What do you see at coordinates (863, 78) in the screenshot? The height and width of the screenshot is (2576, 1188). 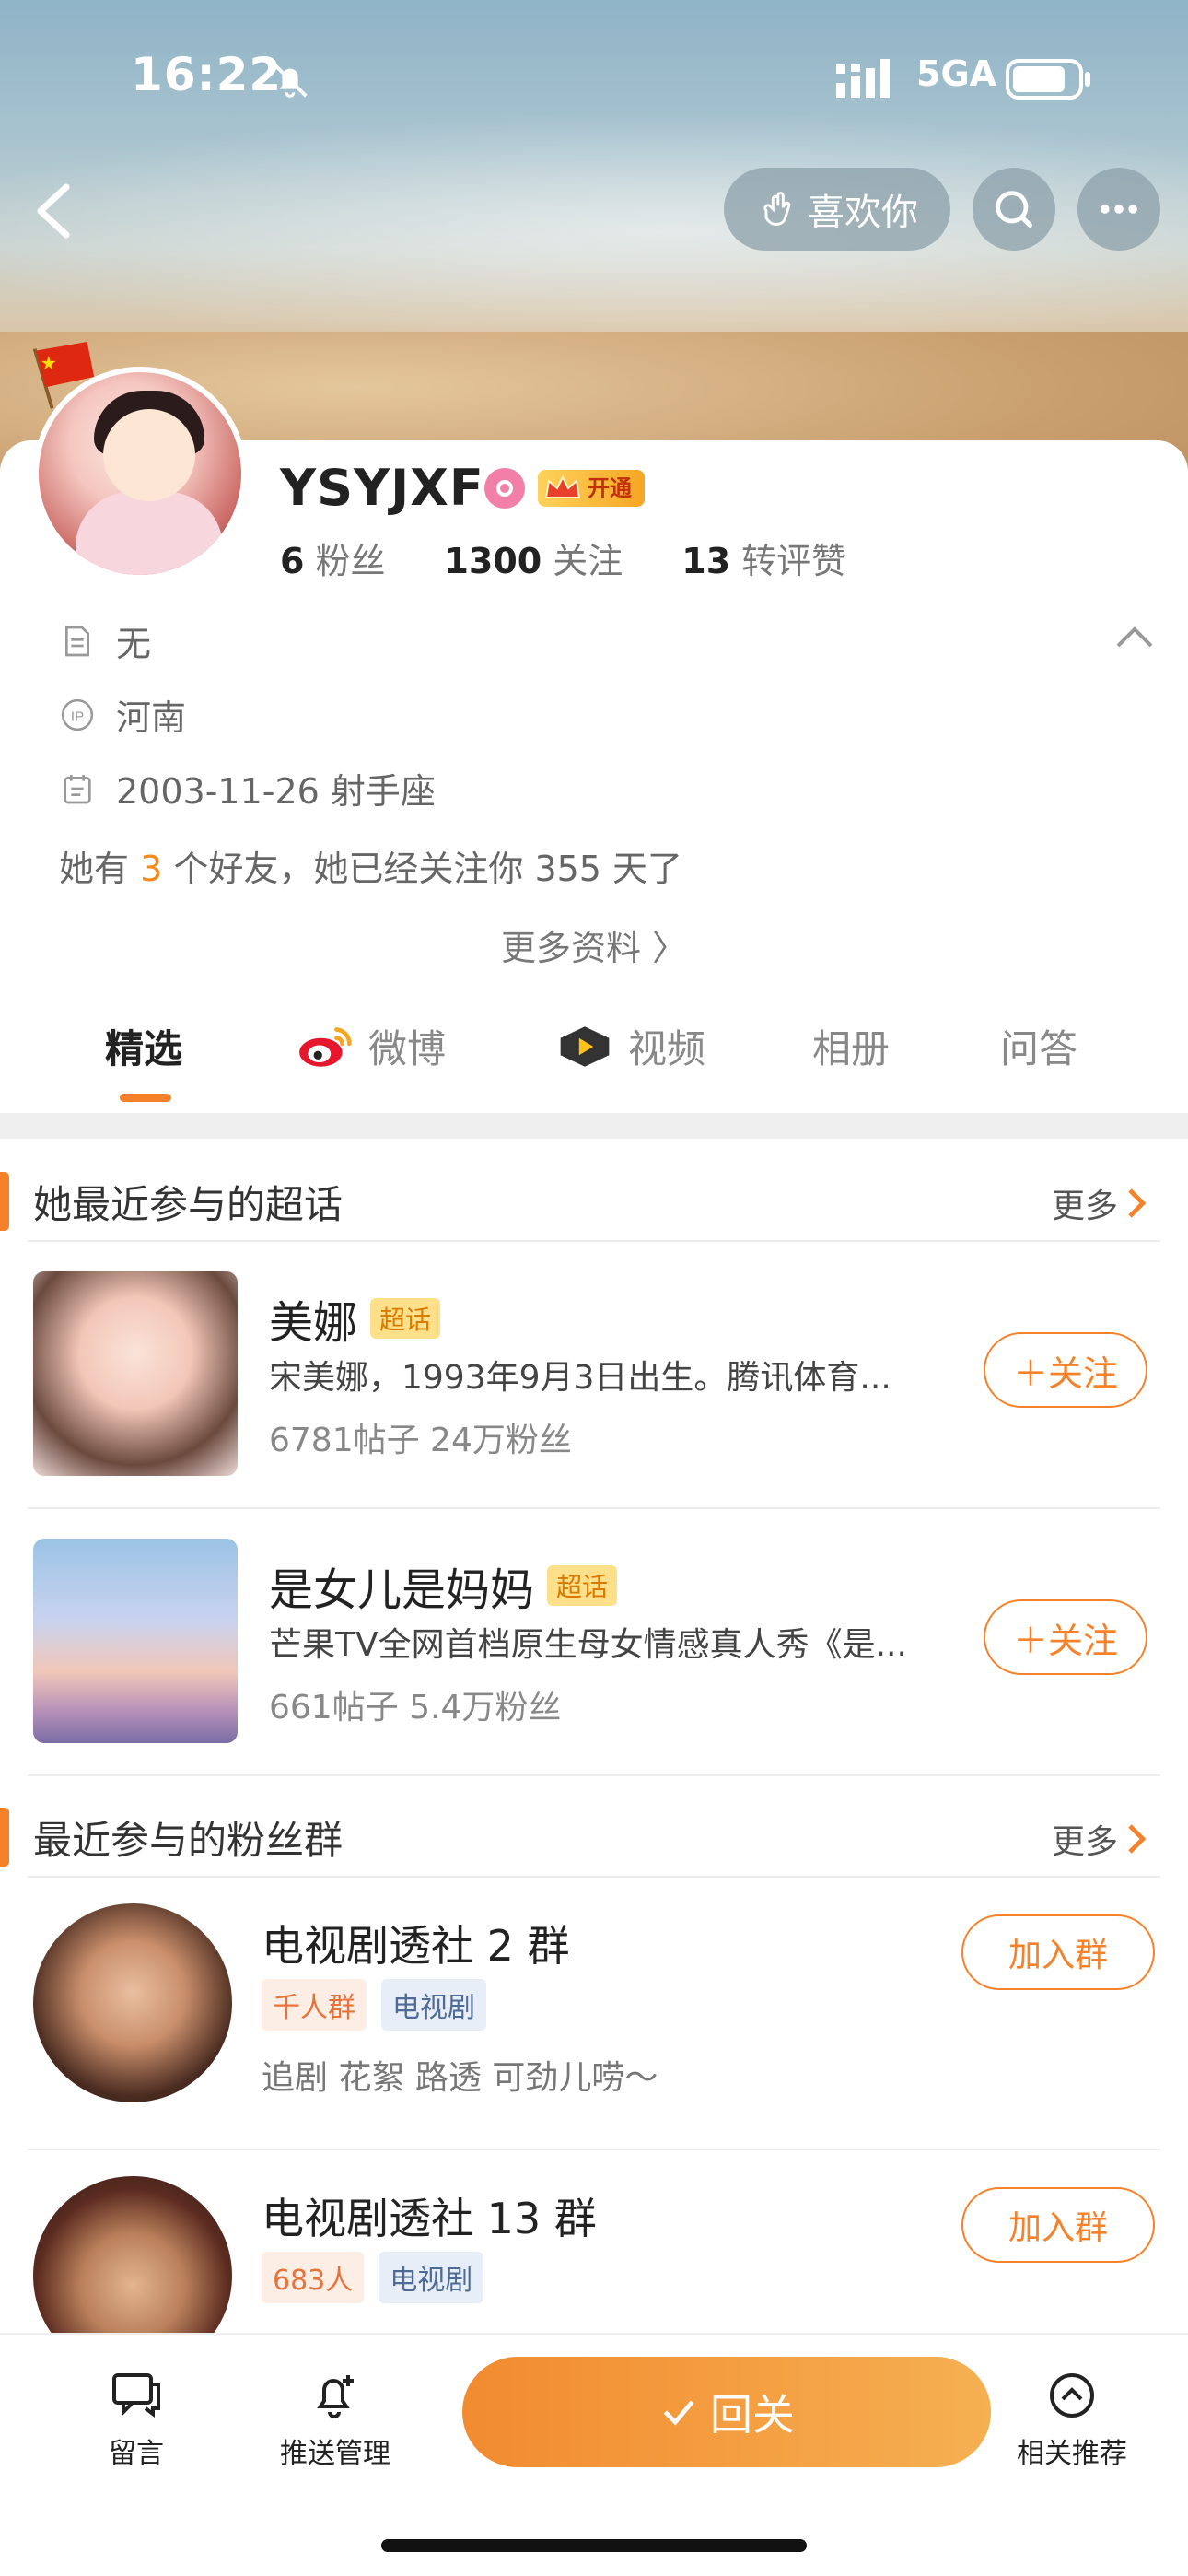 I see `signal-icon` at bounding box center [863, 78].